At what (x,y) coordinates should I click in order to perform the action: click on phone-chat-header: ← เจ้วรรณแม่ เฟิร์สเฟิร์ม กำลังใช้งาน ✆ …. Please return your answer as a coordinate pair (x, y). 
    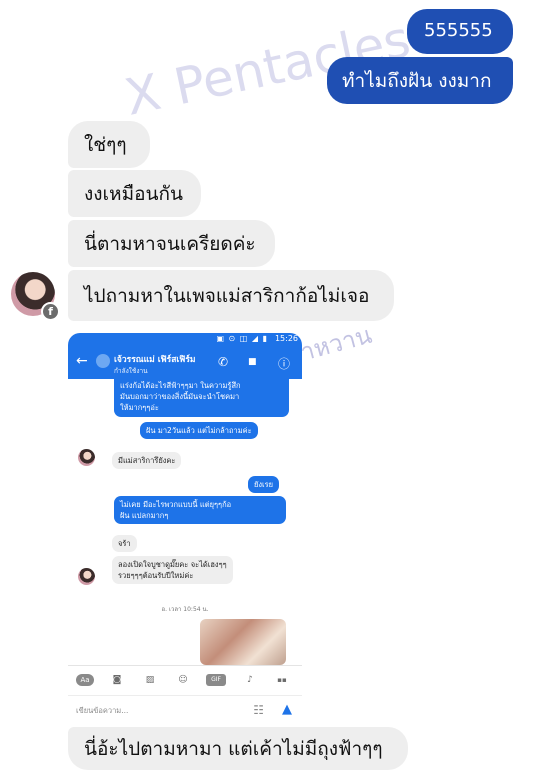
    Looking at the image, I should click on (185, 363).